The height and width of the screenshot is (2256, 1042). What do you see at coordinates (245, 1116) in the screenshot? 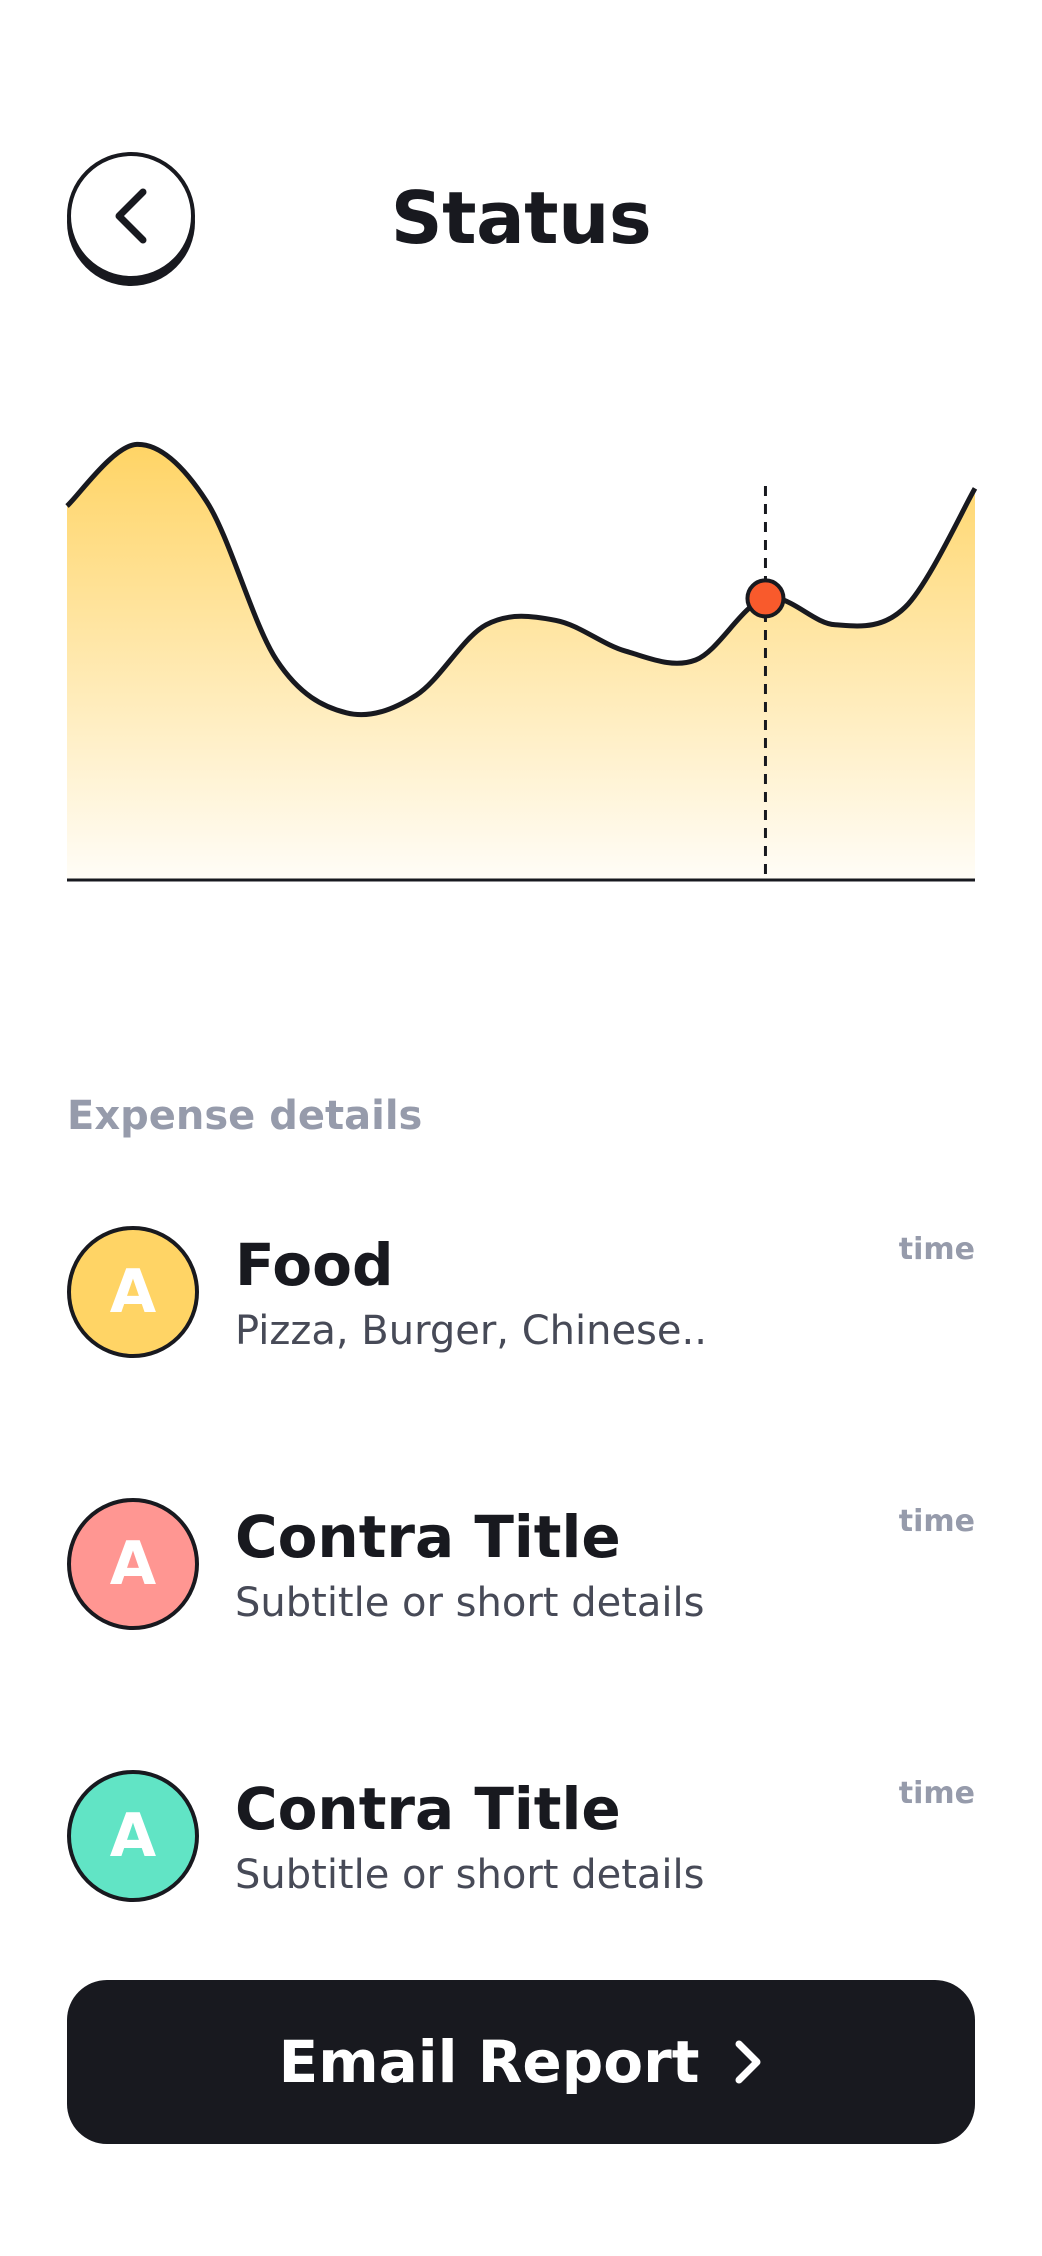
I see `section-label-expense-details: Expense details` at bounding box center [245, 1116].